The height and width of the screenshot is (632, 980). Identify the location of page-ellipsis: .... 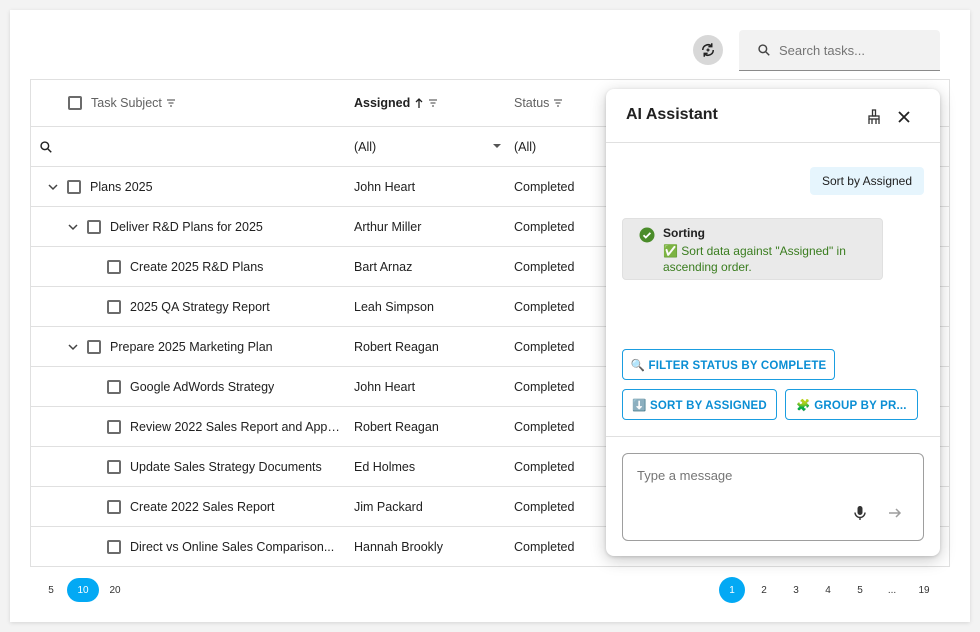
(892, 590).